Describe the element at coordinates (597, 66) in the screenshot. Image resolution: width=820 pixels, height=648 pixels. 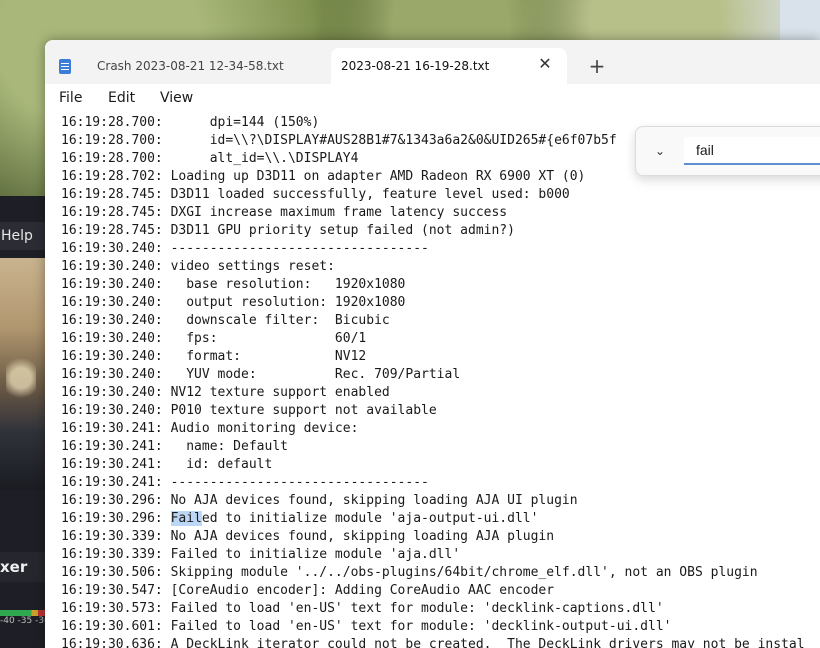
I see `new-tab-button: +` at that location.